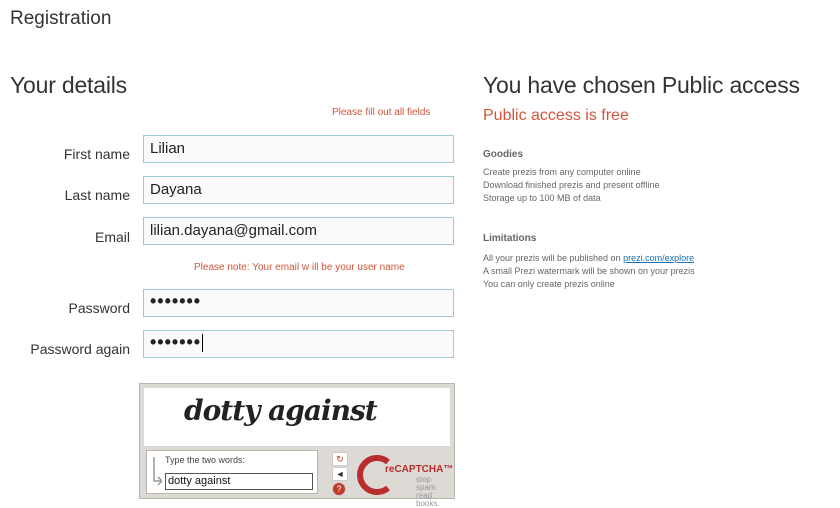  I want to click on text-caret, so click(203, 343).